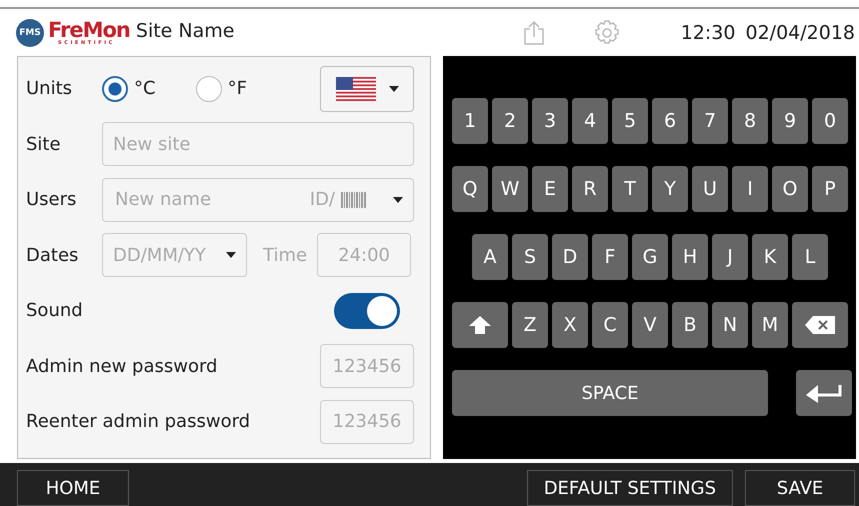  What do you see at coordinates (490, 257) in the screenshot?
I see `keyboard-key: A` at bounding box center [490, 257].